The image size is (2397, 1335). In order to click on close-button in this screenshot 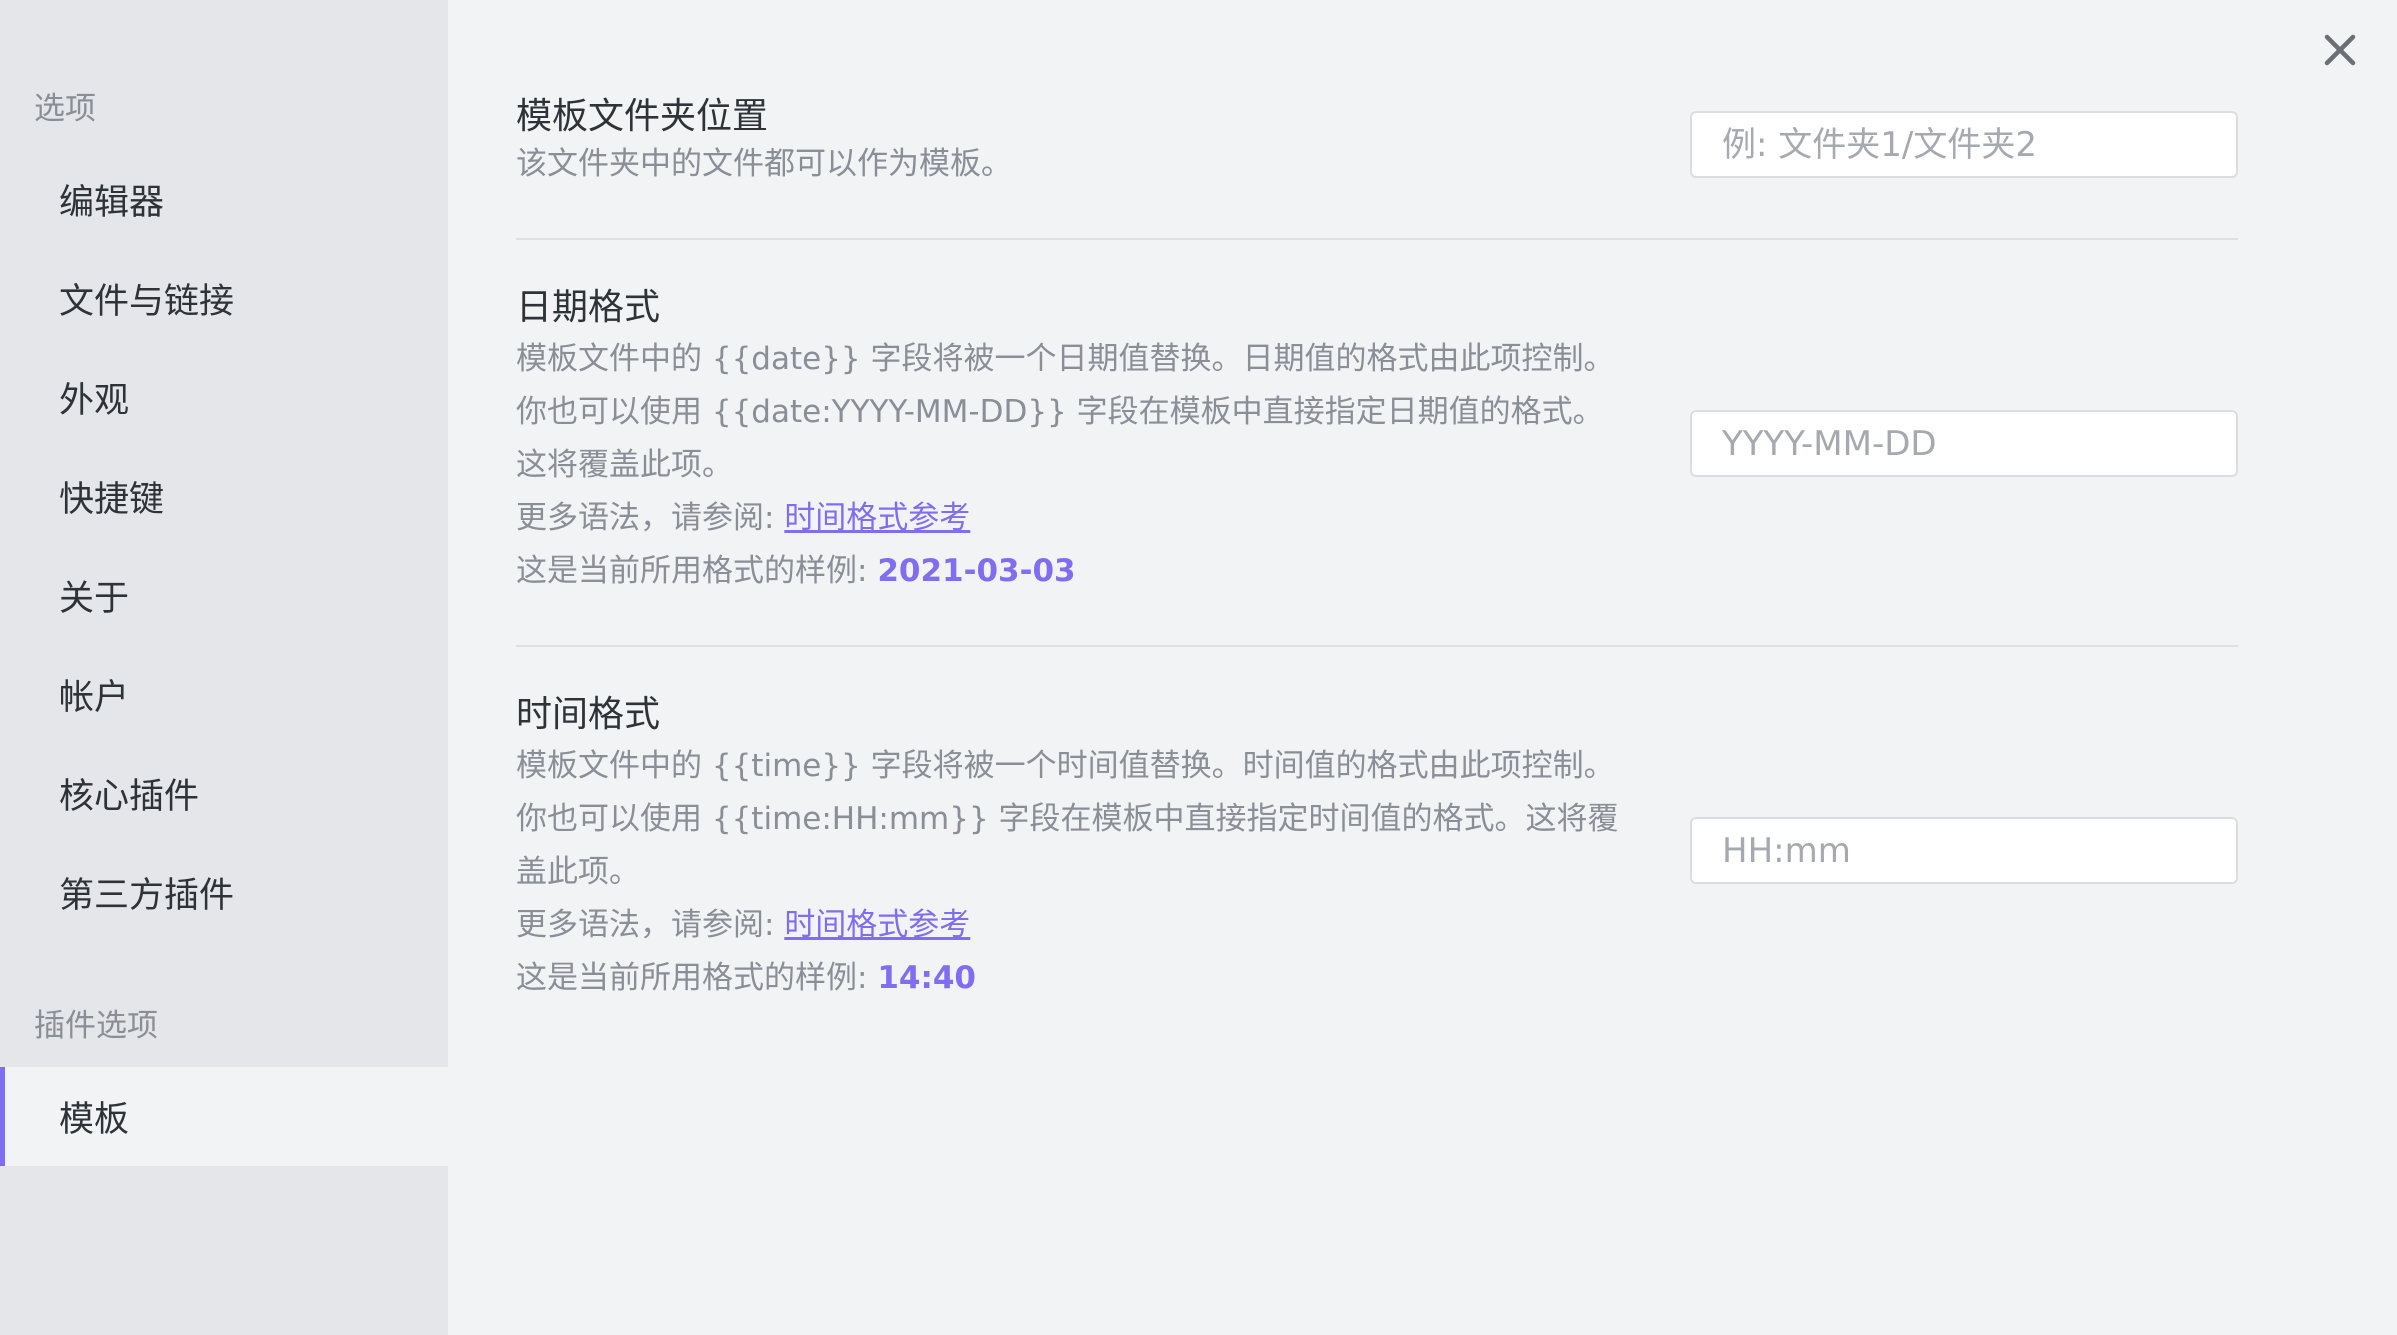, I will do `click(2340, 50)`.